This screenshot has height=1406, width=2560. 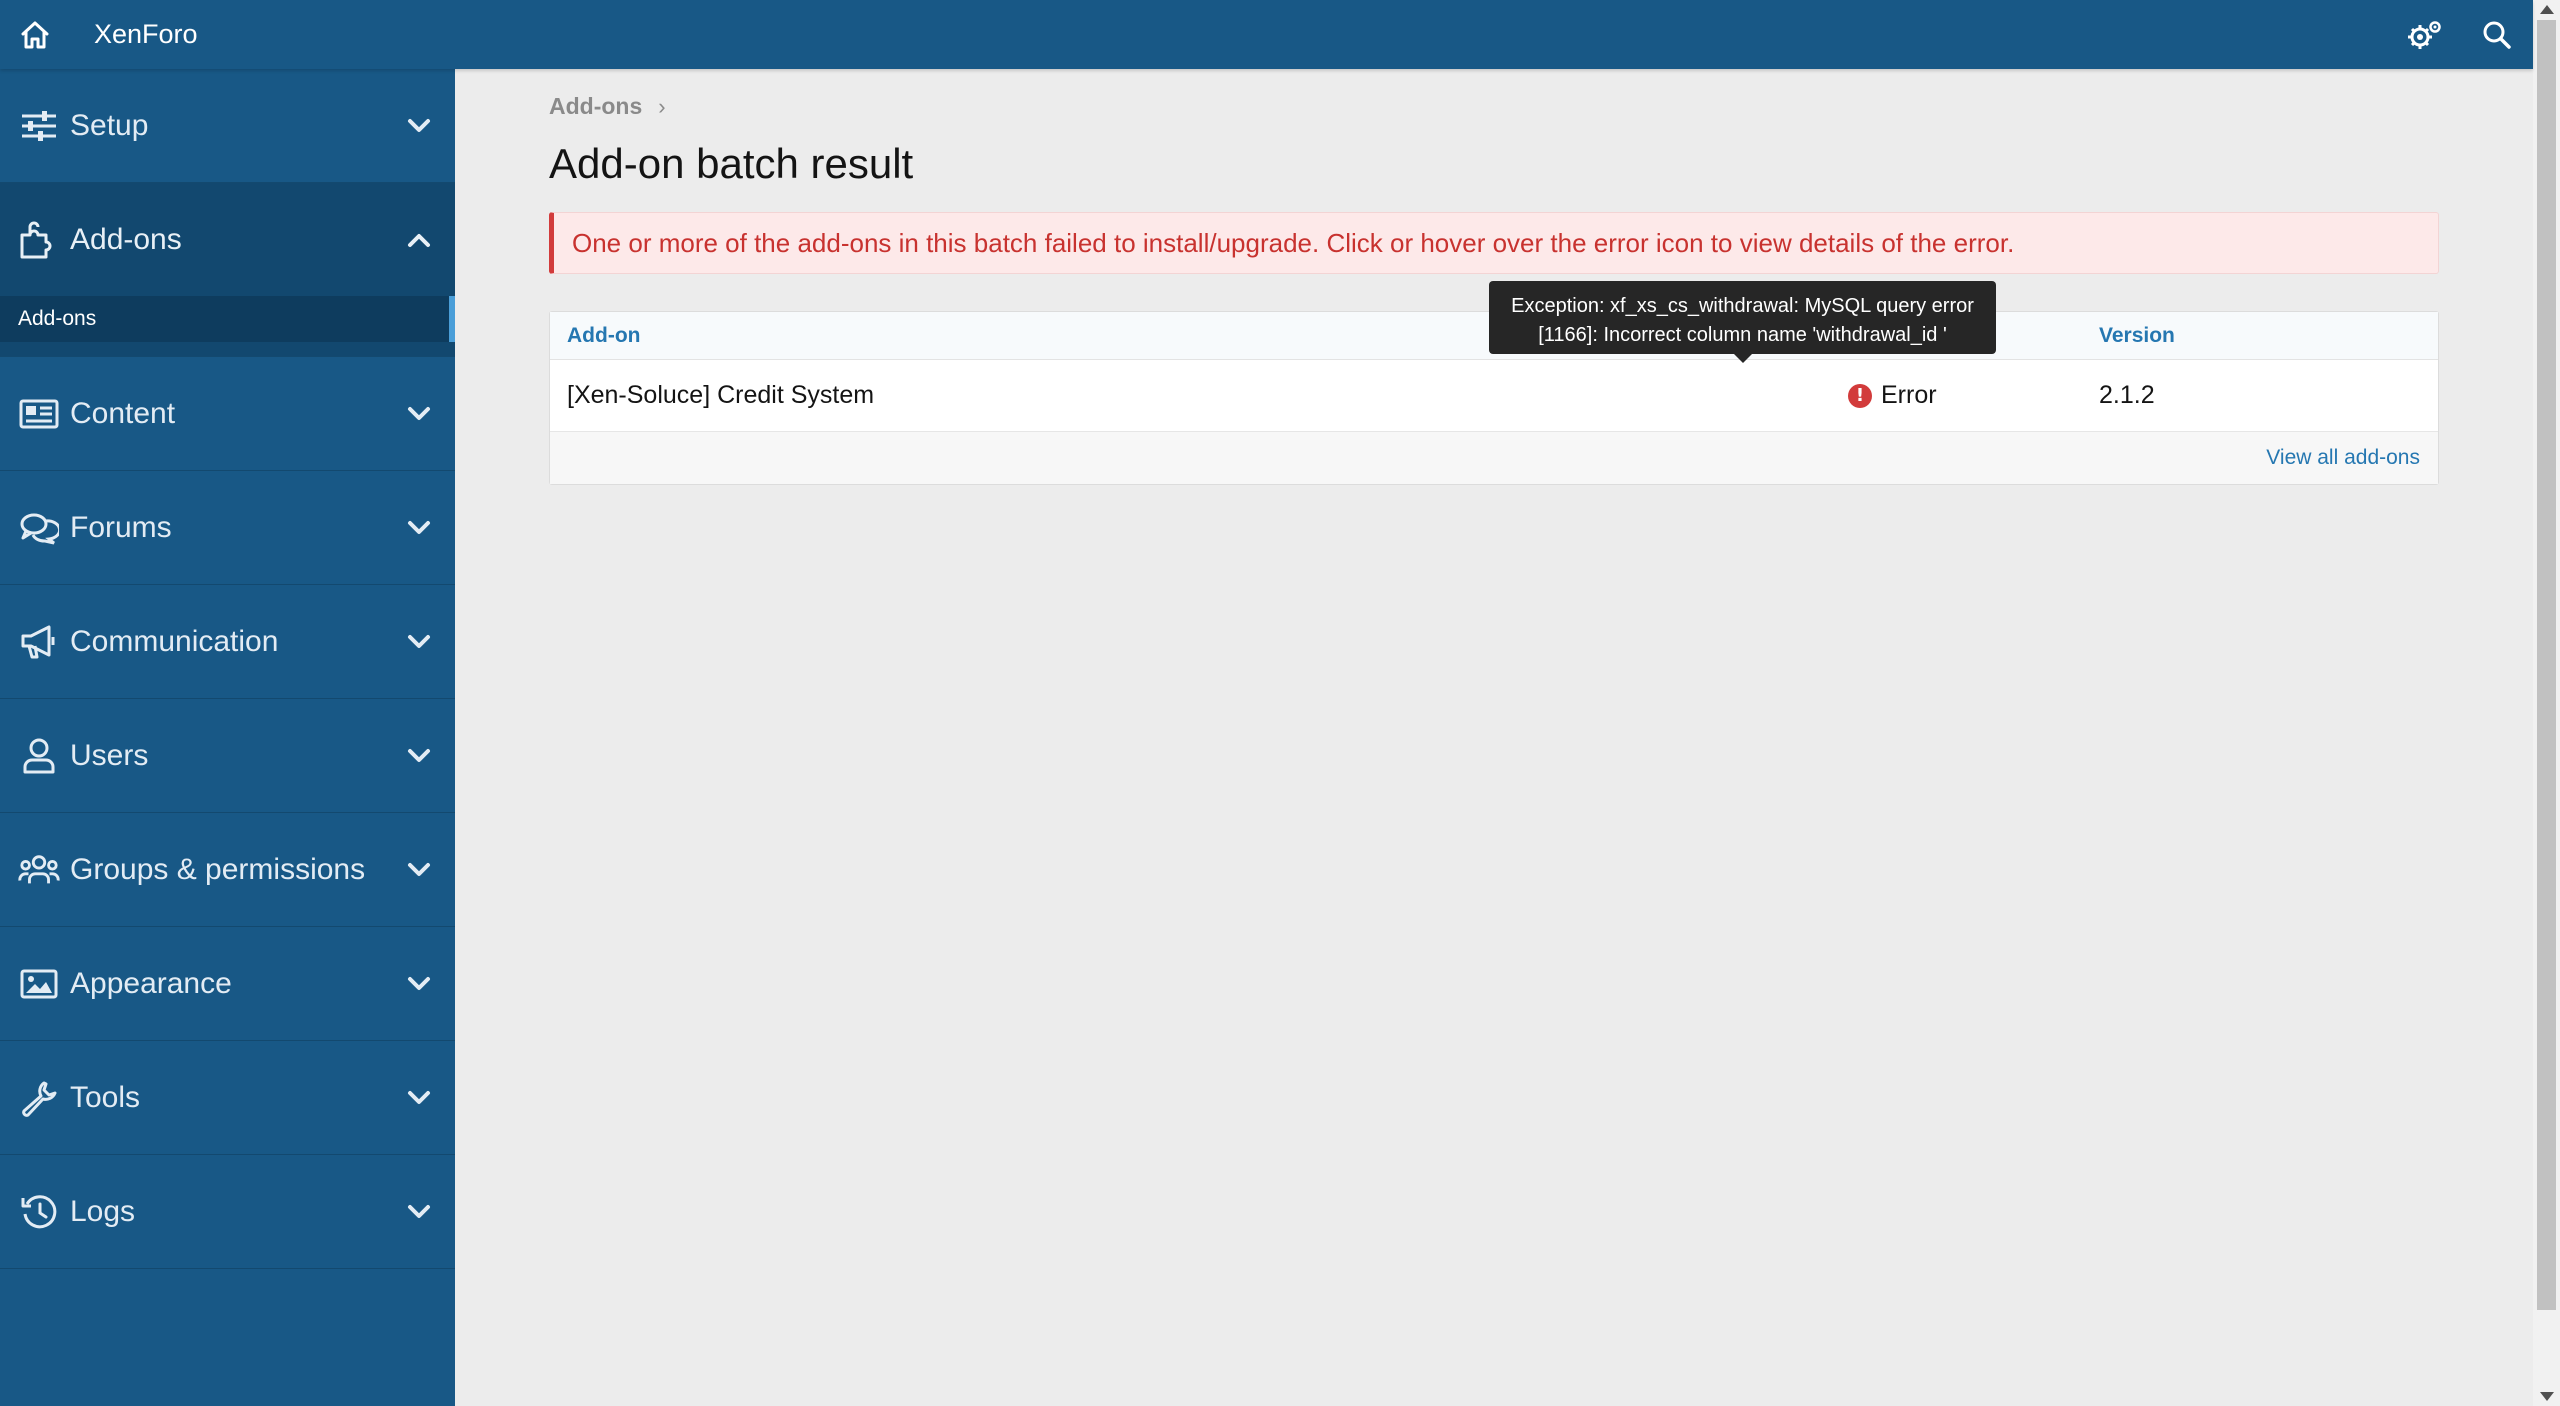 I want to click on nav-header-content: Content, so click(x=227, y=413).